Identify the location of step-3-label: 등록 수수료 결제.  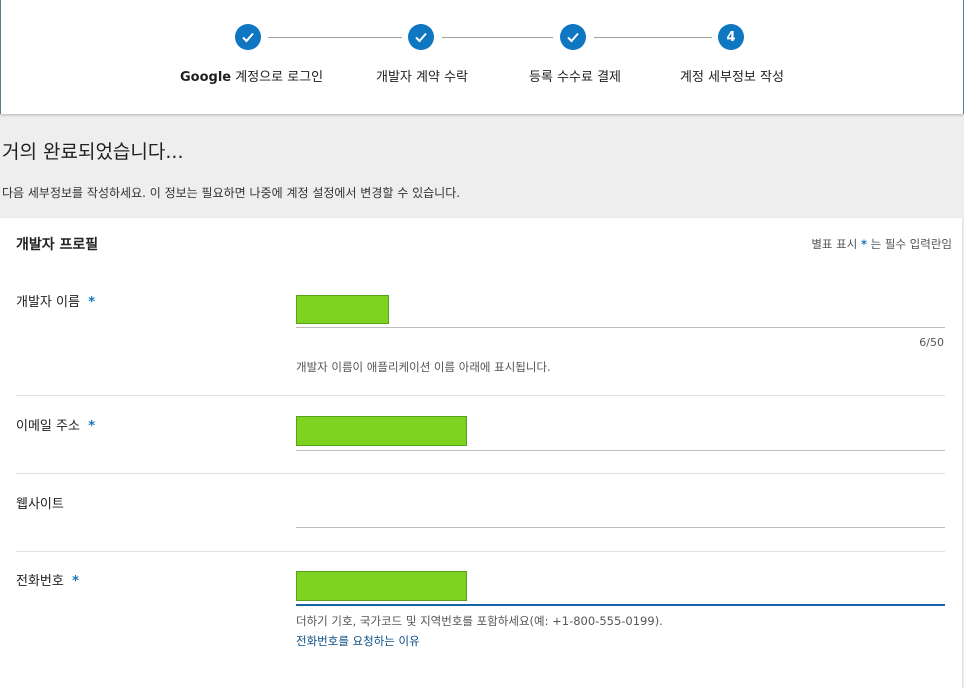
(575, 77).